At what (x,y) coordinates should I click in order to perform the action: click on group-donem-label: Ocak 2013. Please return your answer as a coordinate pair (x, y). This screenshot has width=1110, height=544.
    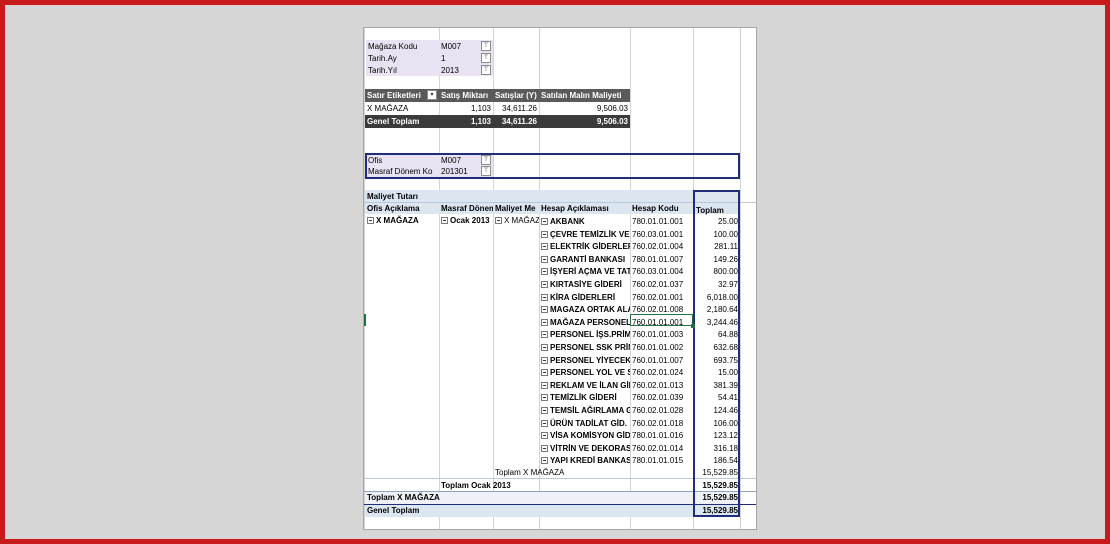
    Looking at the image, I should click on (470, 220).